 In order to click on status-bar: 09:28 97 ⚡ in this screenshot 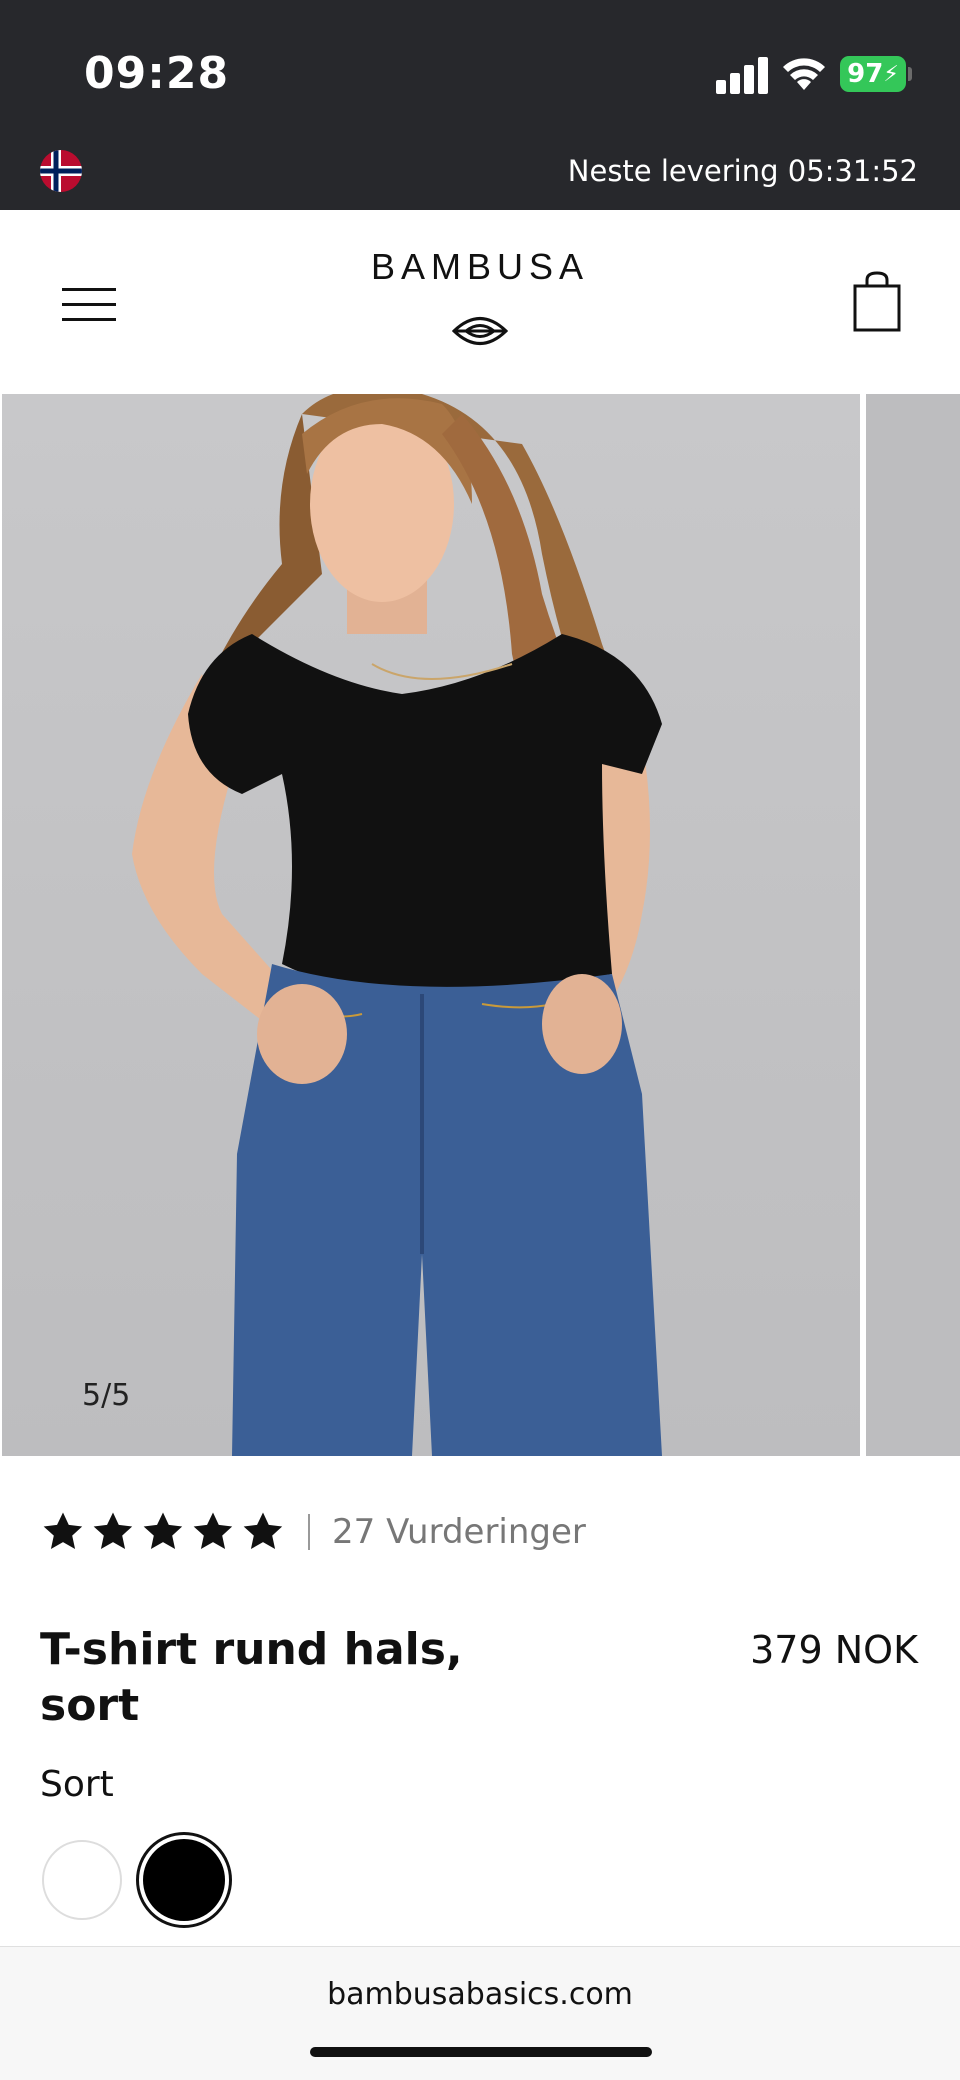, I will do `click(480, 74)`.